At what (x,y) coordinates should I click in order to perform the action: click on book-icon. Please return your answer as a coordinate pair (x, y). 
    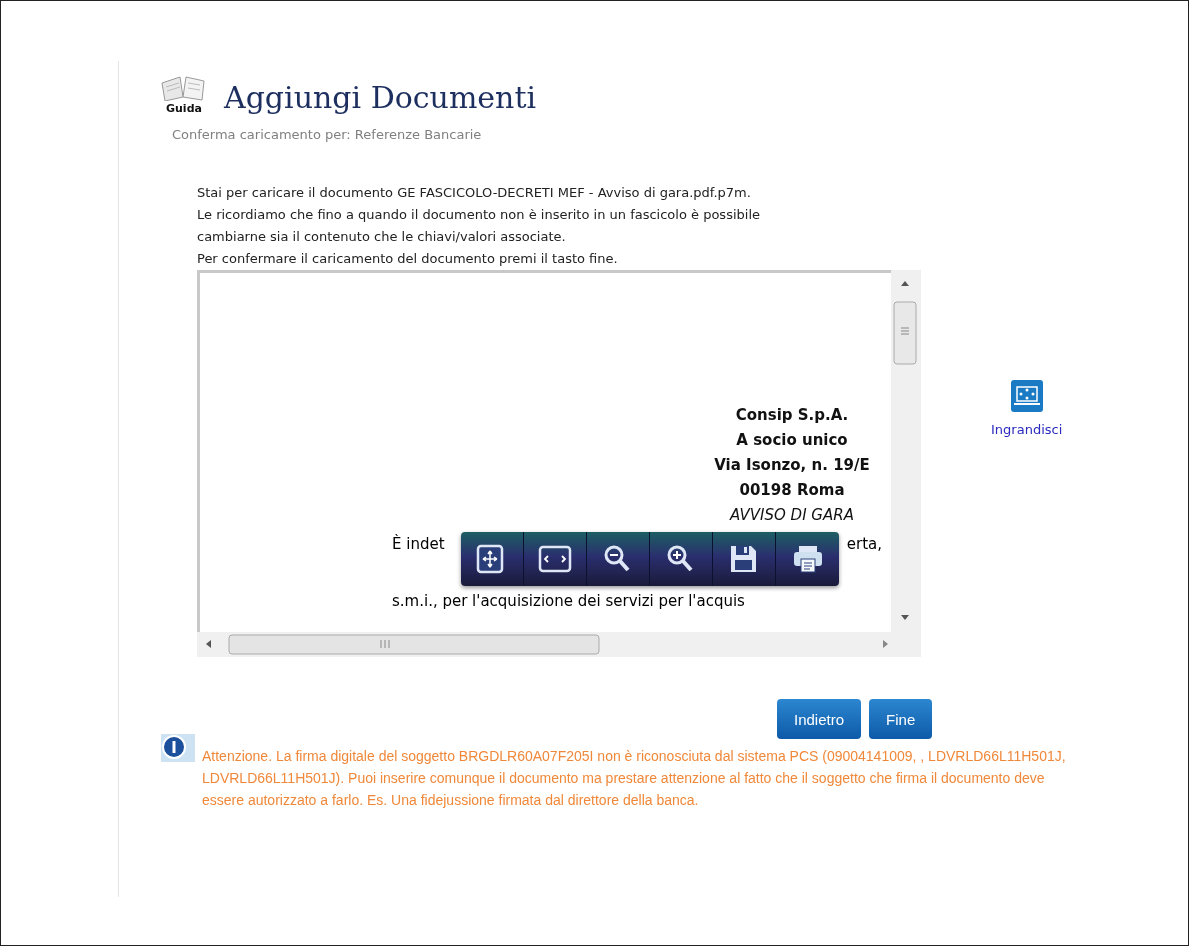
    Looking at the image, I should click on (183, 88).